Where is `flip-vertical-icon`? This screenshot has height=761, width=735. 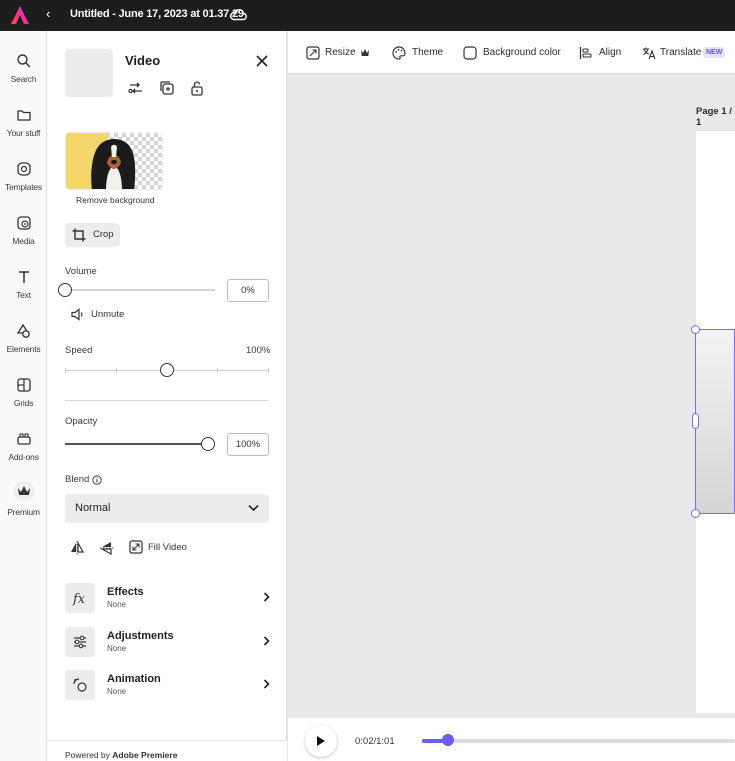 flip-vertical-icon is located at coordinates (107, 548).